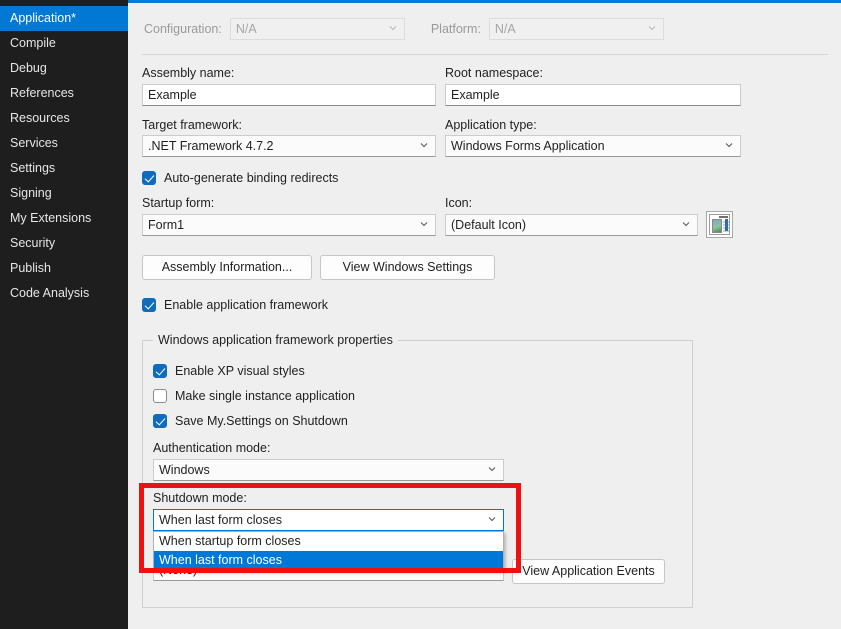 This screenshot has height=629, width=841. Describe the element at coordinates (328, 470) in the screenshot. I see `authentication-mode-combobox: Windows` at that location.